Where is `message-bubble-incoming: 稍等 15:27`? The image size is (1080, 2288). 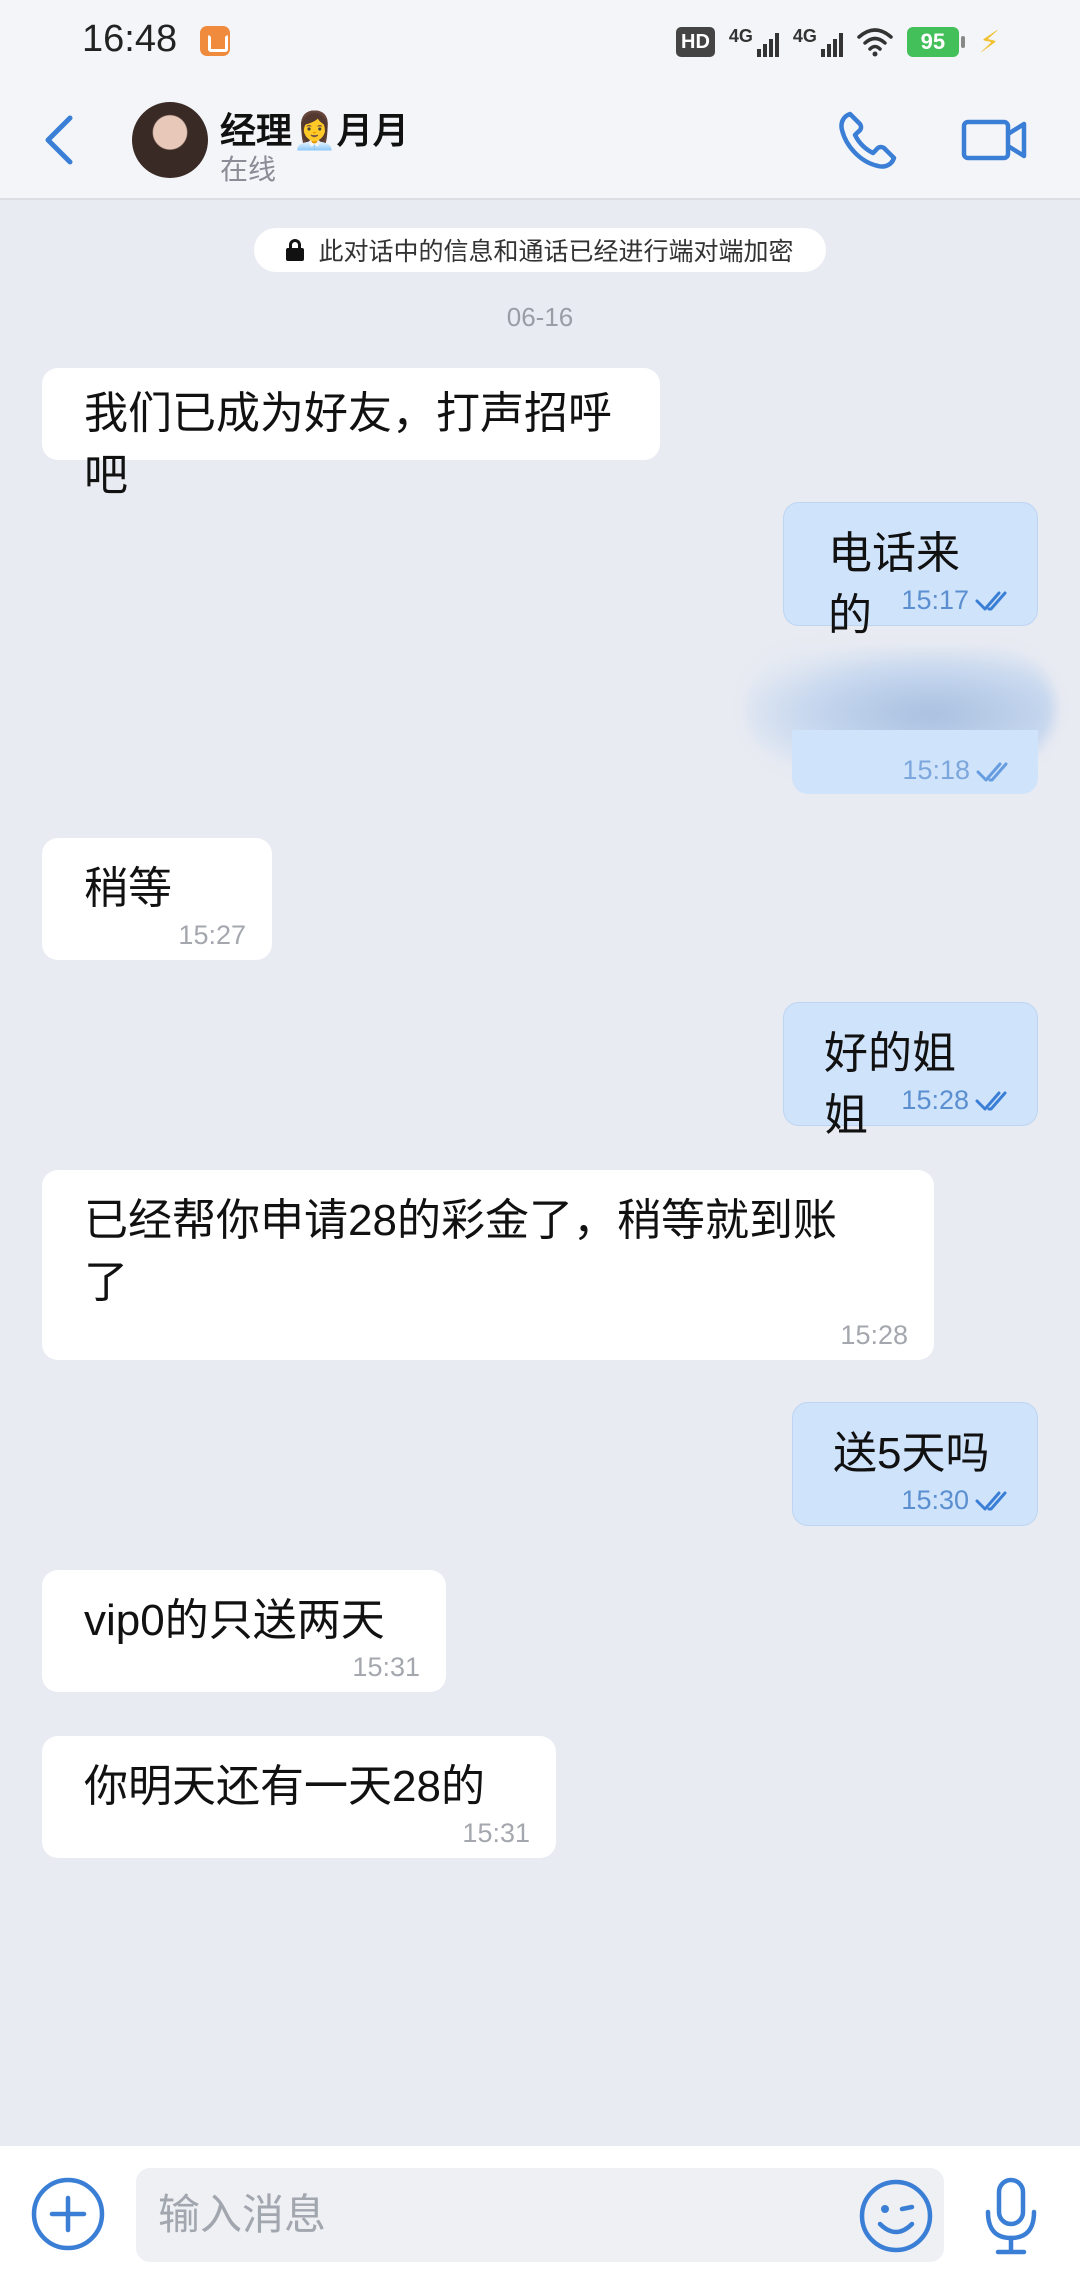
message-bubble-incoming: 稍等 15:27 is located at coordinates (157, 899).